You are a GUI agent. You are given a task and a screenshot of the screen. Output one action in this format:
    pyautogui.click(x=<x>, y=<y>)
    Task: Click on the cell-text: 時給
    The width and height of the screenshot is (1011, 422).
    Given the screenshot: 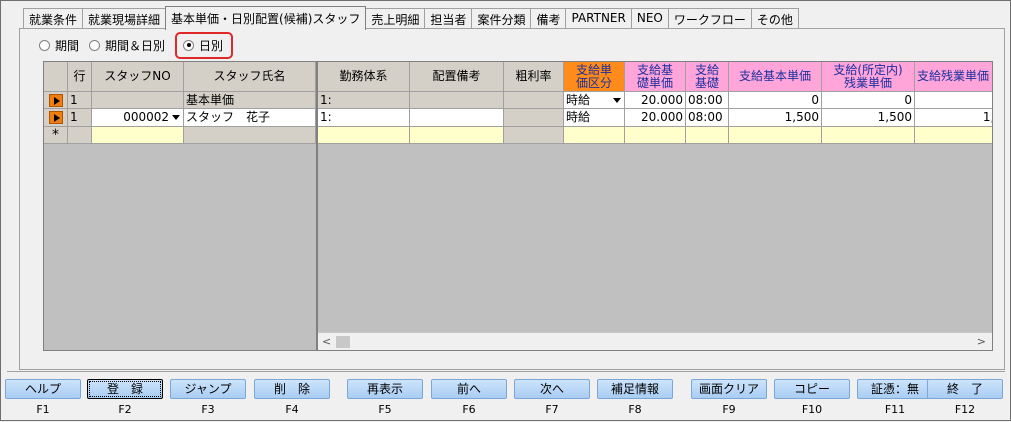 What is the action you would take?
    pyautogui.click(x=578, y=100)
    